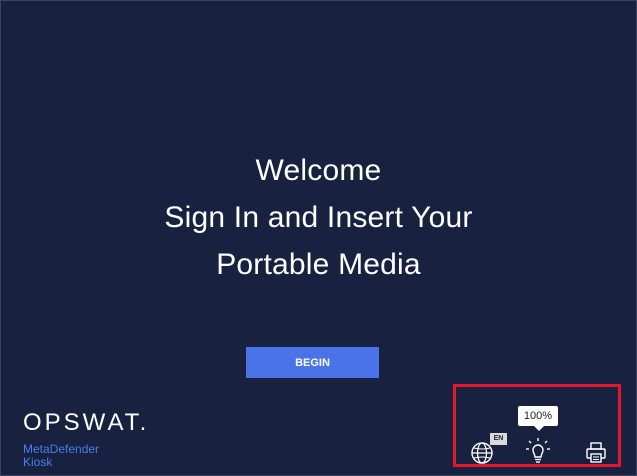 This screenshot has height=476, width=637. I want to click on print-button, so click(596, 453).